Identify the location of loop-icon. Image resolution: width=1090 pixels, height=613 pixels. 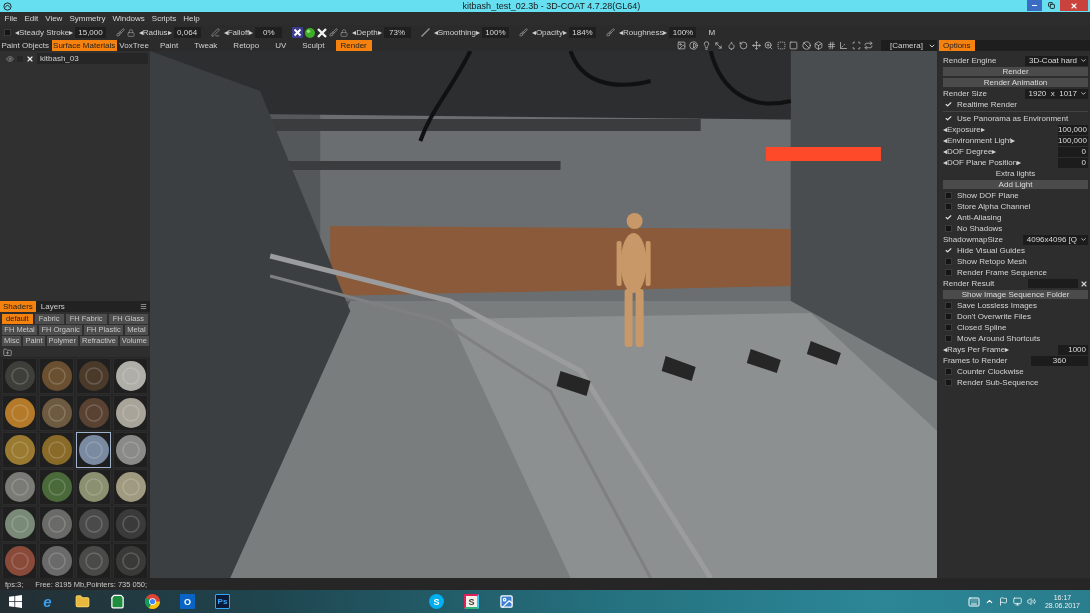
(868, 45).